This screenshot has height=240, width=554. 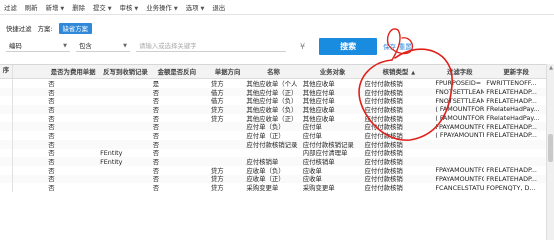 I want to click on vertical-scrollbar: ▲, so click(x=550, y=152).